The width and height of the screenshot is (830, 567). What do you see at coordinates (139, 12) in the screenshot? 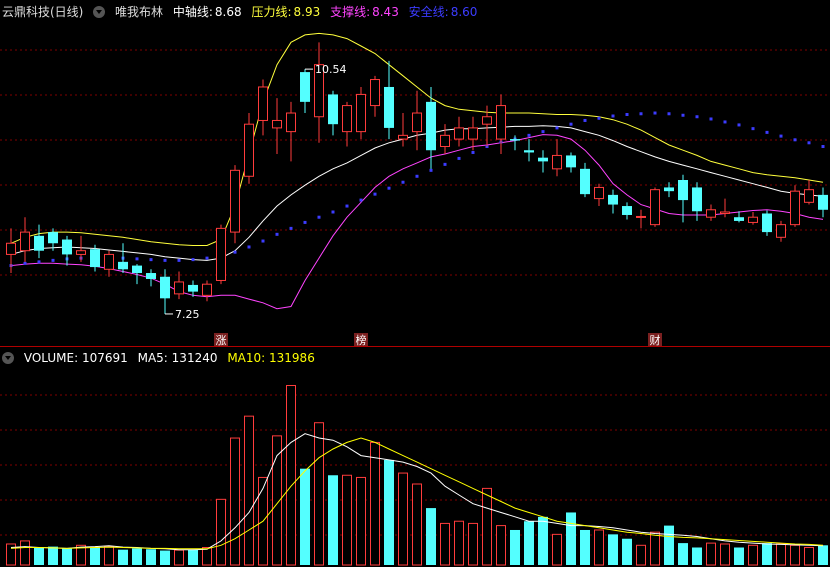
I see `indicator-name: 唯我布林` at bounding box center [139, 12].